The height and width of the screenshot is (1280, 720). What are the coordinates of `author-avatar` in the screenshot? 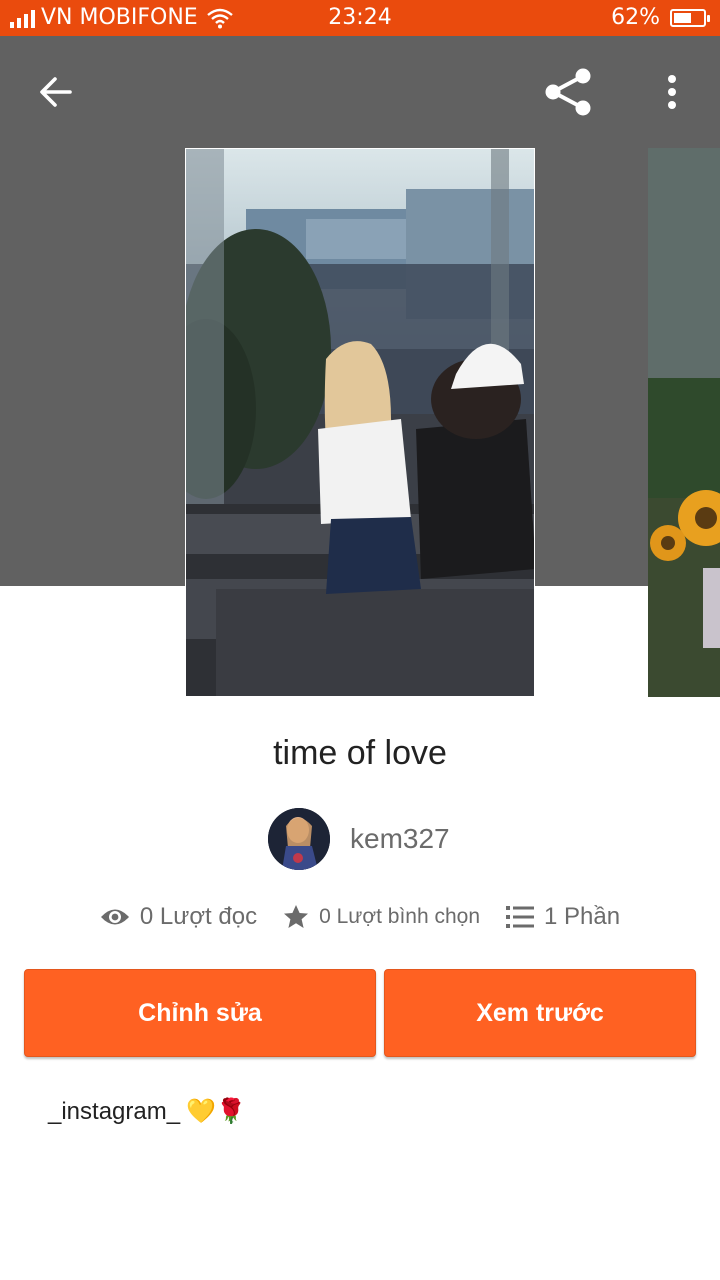 It's located at (299, 839).